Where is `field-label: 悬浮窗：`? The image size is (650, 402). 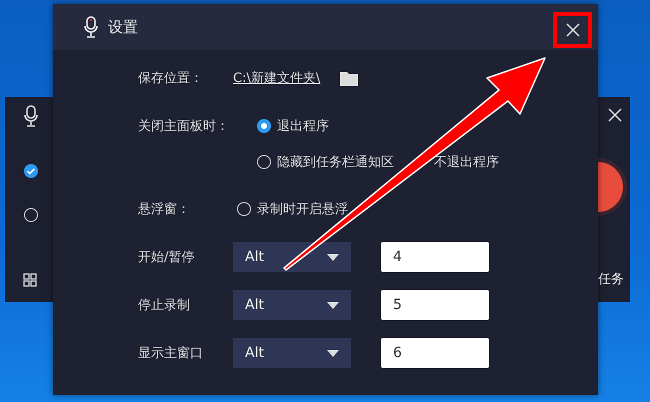 field-label: 悬浮窗： is located at coordinates (164, 209).